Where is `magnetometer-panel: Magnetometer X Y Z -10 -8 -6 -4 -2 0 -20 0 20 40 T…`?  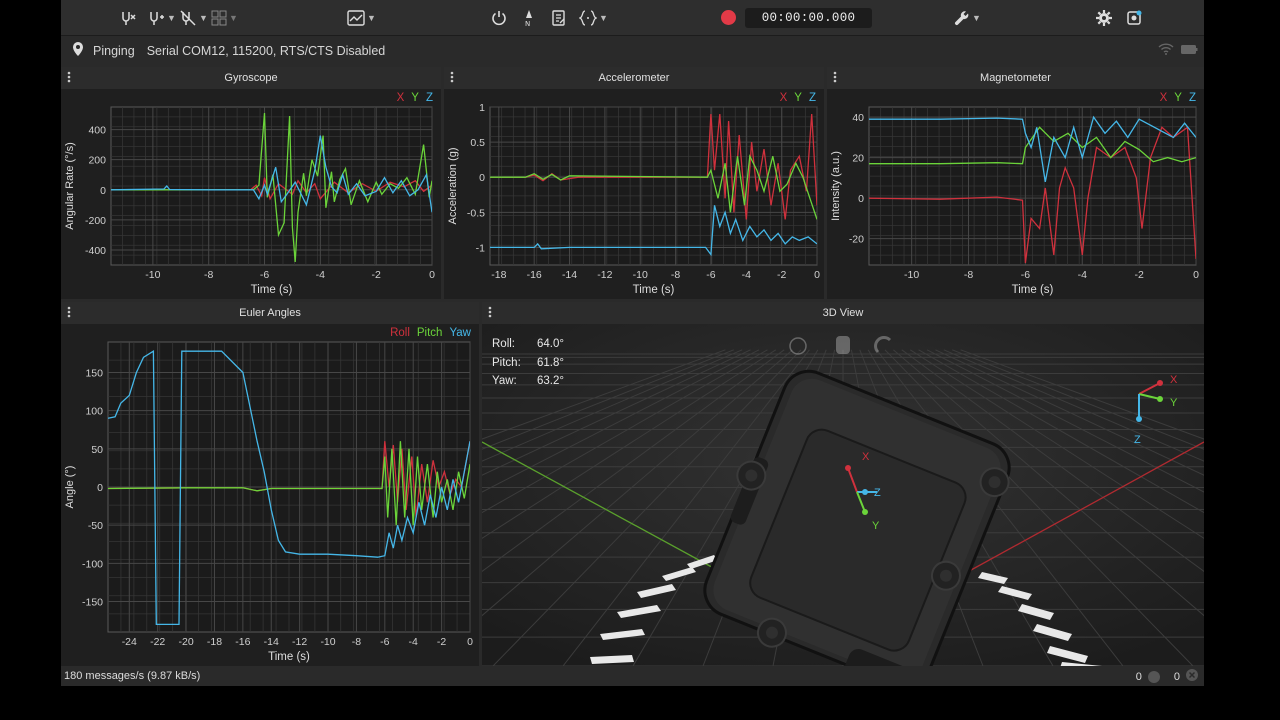 magnetometer-panel: Magnetometer X Y Z -10 -8 -6 -4 -2 0 -20 0 20 40 T… is located at coordinates (1015, 183).